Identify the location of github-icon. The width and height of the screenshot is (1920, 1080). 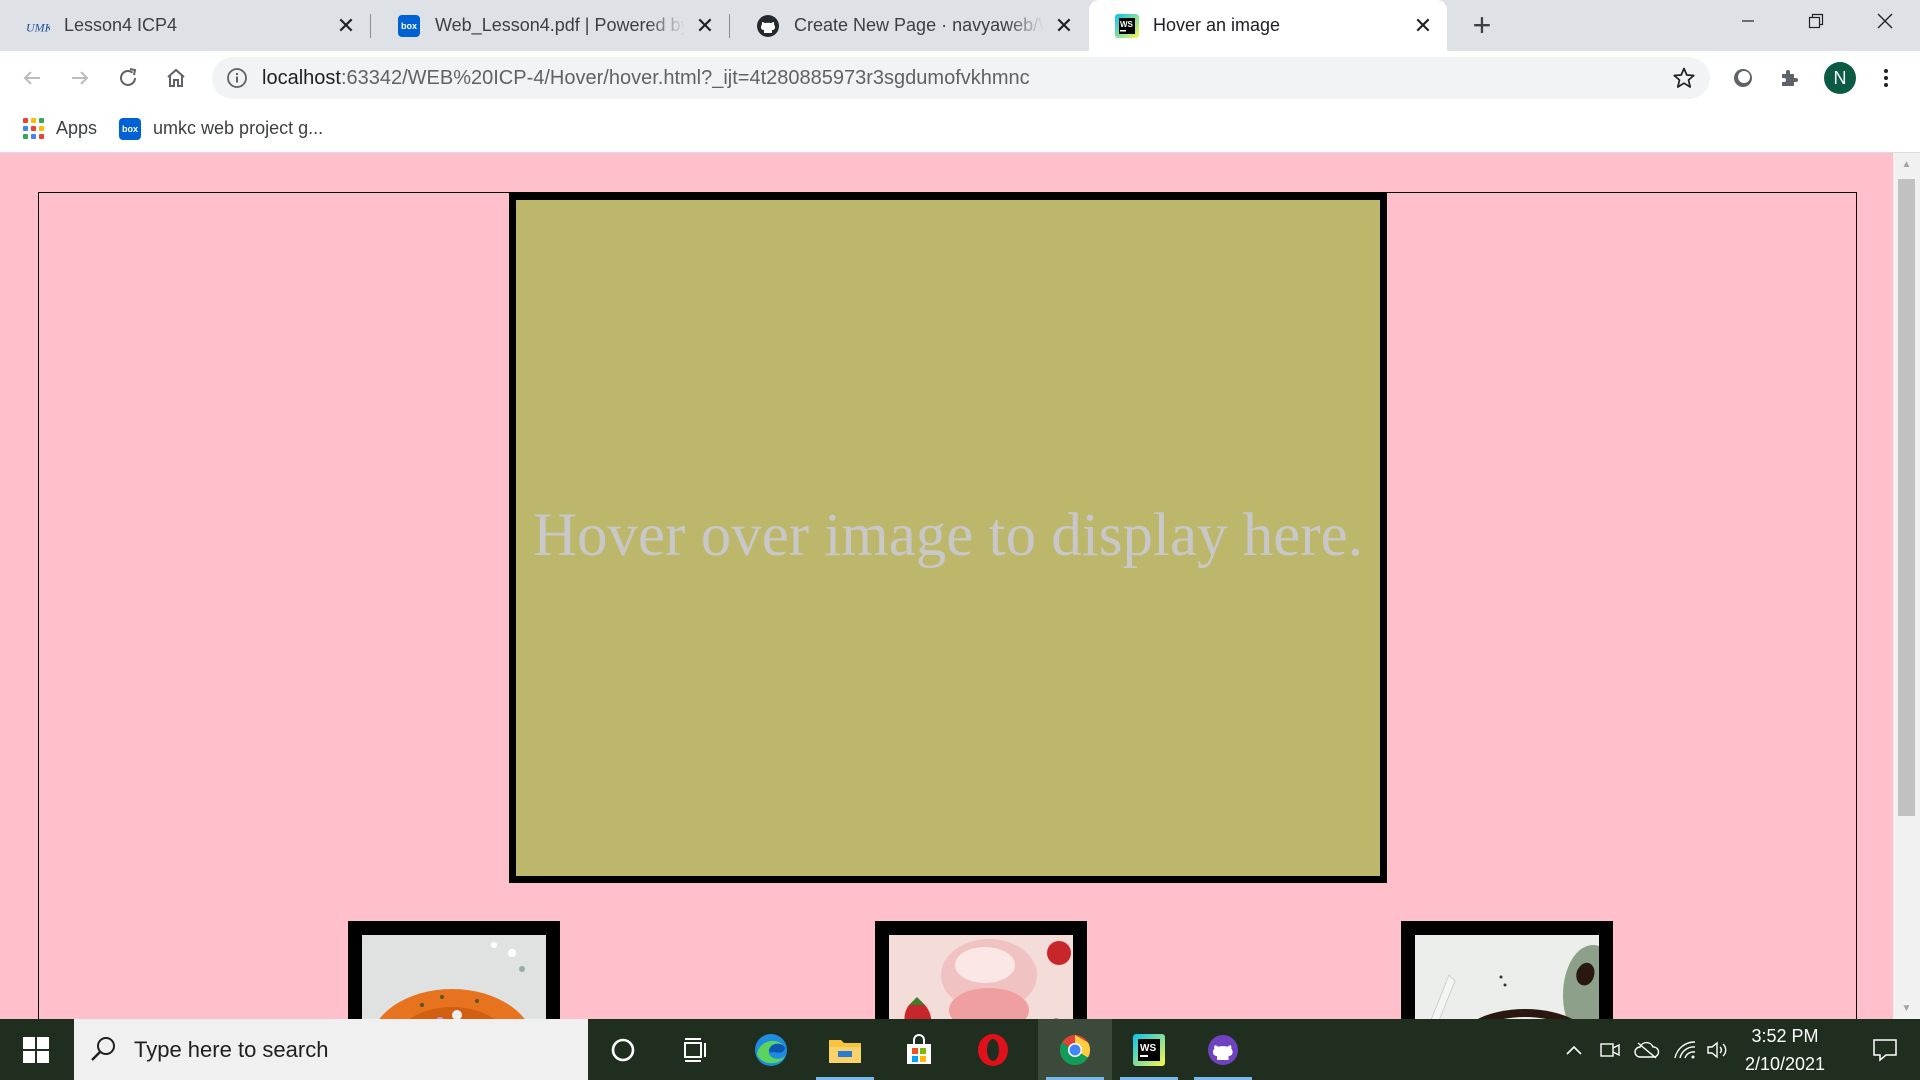
(768, 26).